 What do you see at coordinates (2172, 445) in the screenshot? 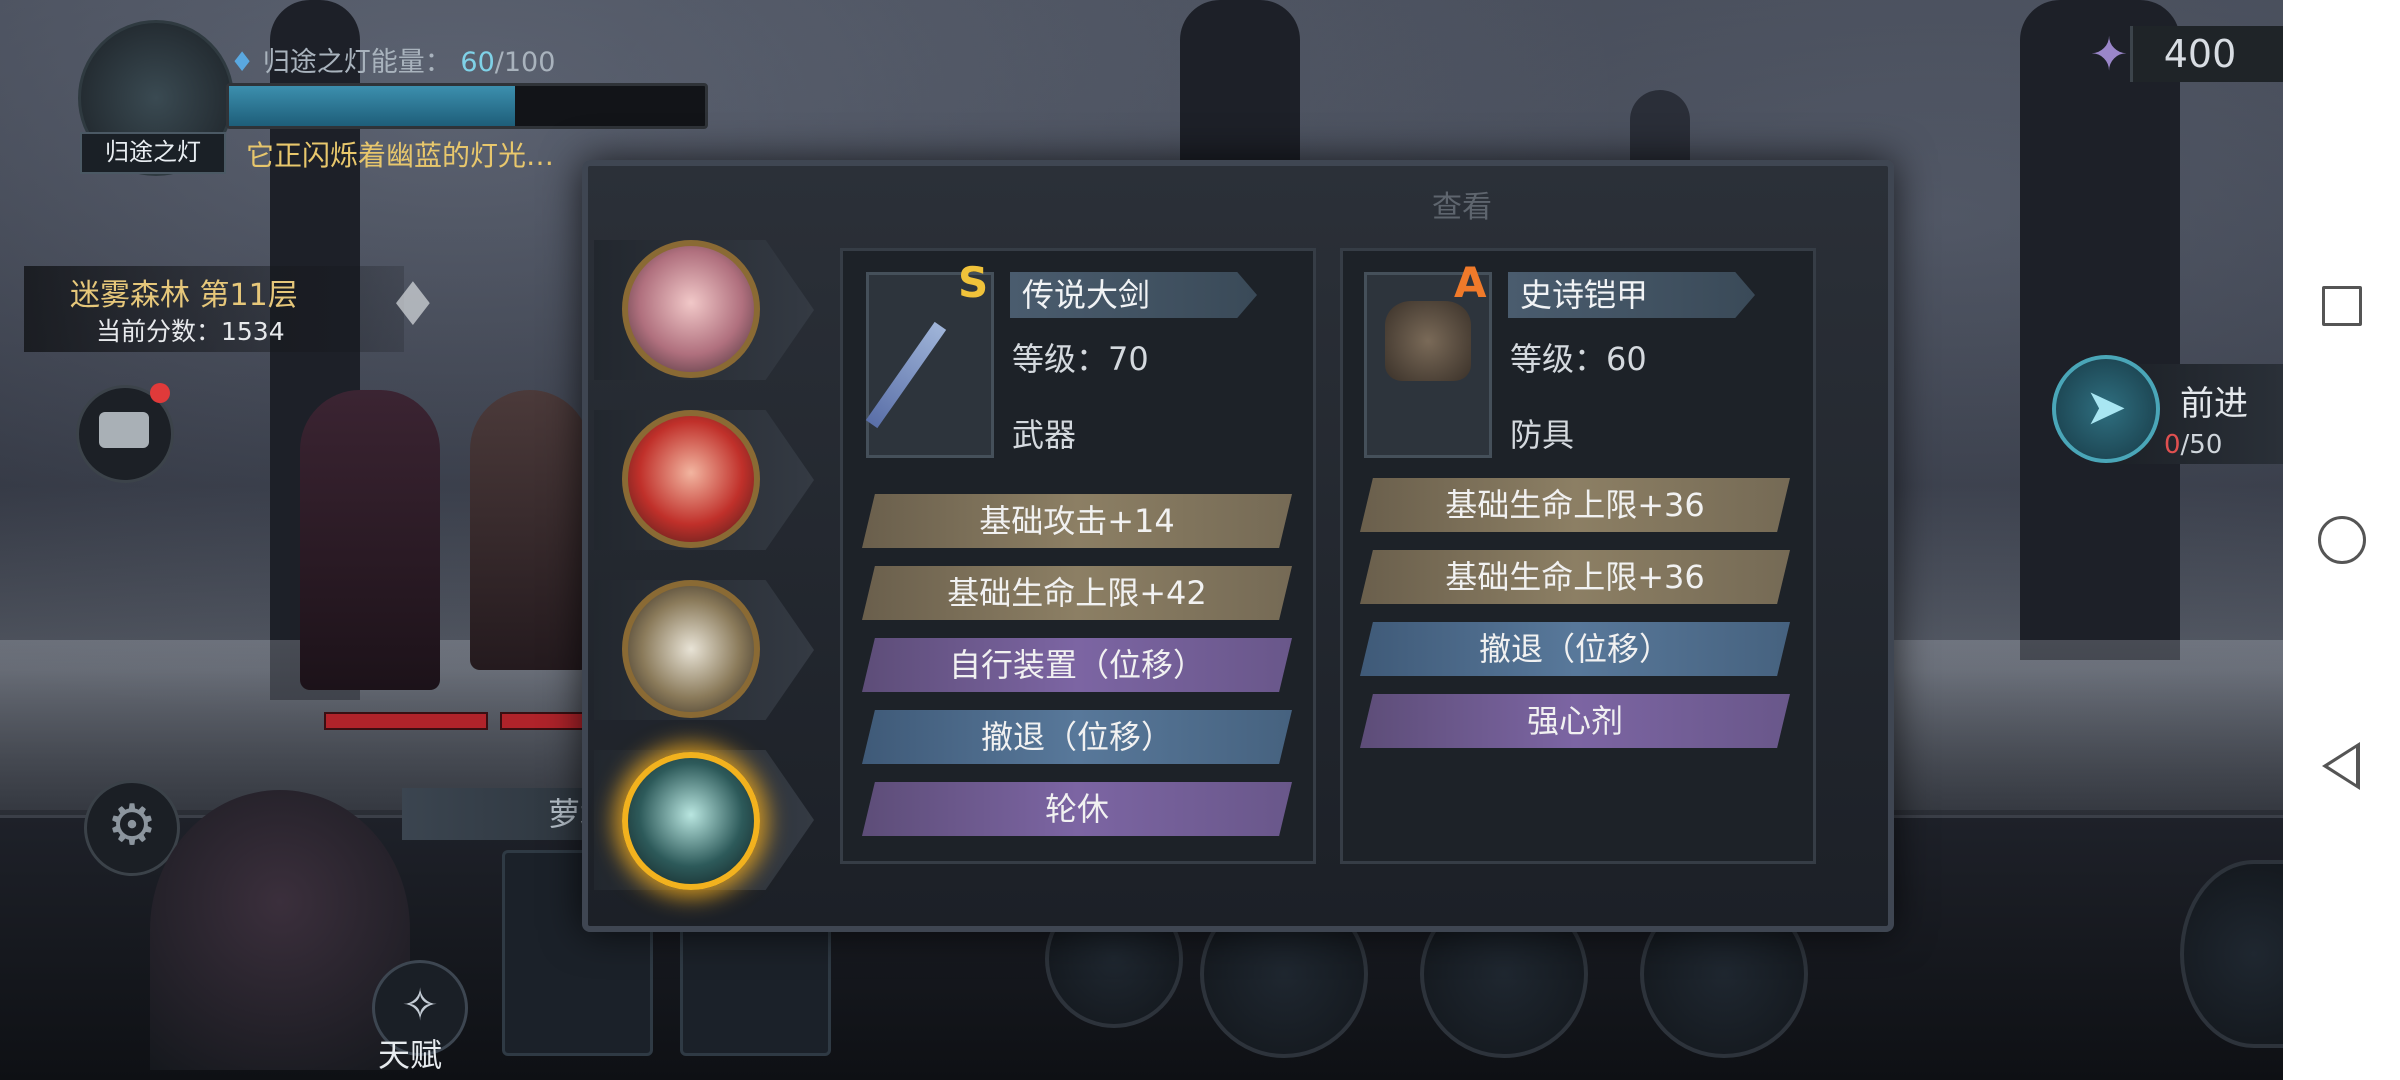
I see `forward-count-current: 0` at bounding box center [2172, 445].